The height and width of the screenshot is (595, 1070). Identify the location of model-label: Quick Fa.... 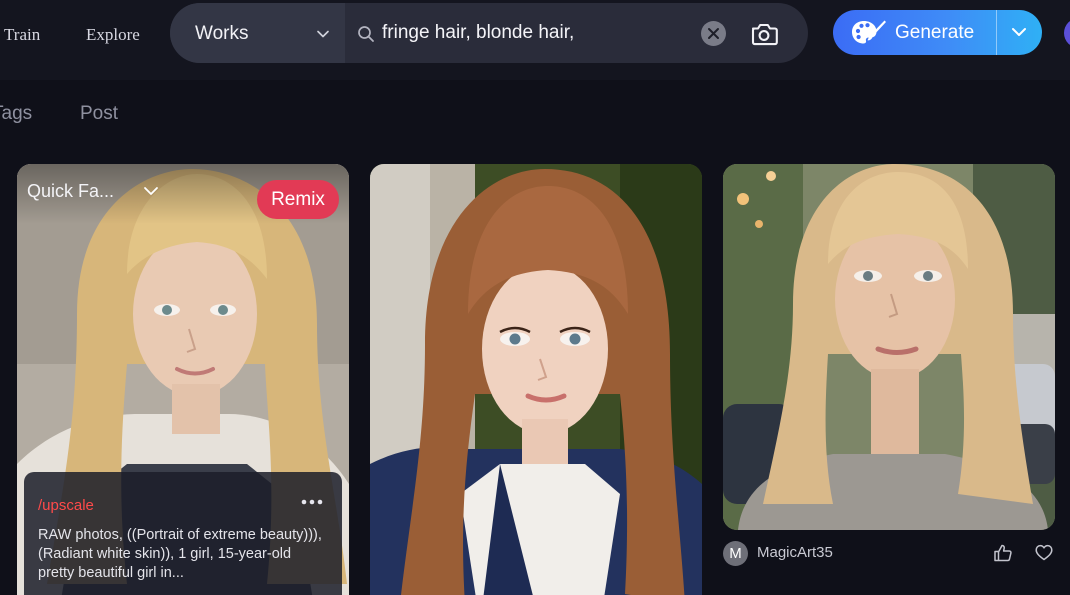
(71, 191).